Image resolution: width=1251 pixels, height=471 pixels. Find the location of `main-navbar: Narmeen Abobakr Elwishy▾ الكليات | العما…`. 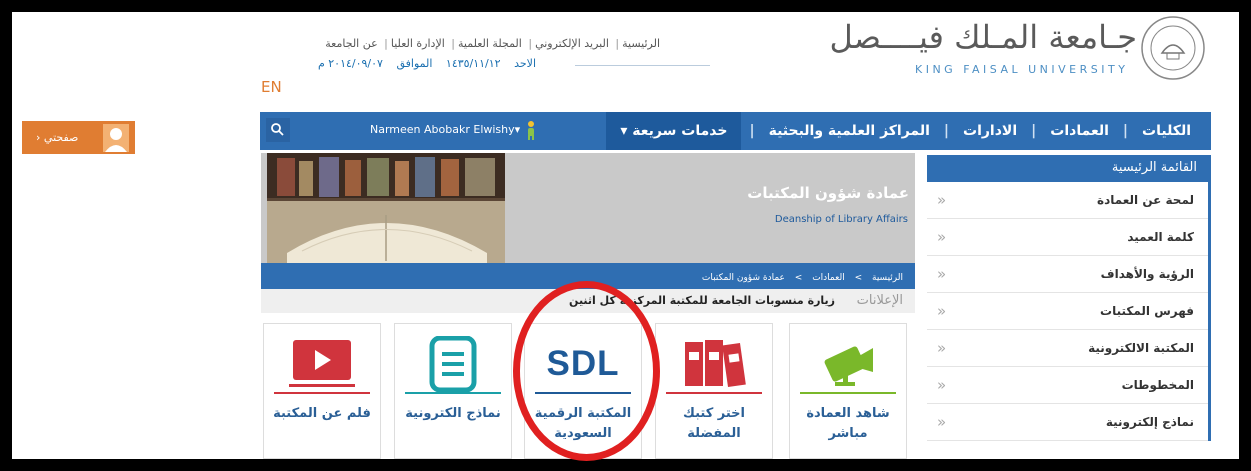

main-navbar: Narmeen Abobakr Elwishy▾ الكليات | العما… is located at coordinates (735, 131).